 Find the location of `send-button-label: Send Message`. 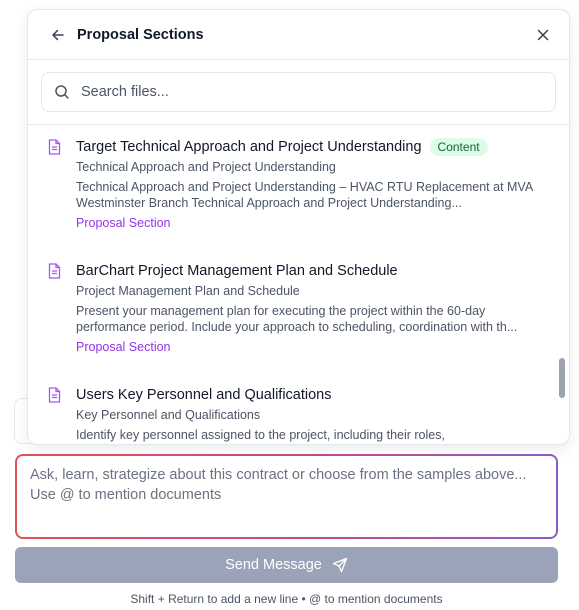

send-button-label: Send Message is located at coordinates (273, 565).